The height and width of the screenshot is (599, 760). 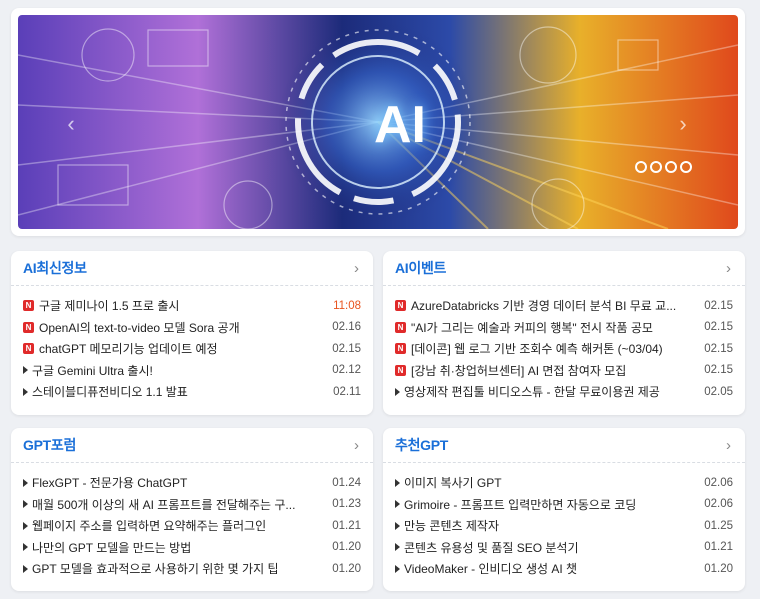 What do you see at coordinates (71, 124) in the screenshot?
I see `chevron-left-icon: ‹` at bounding box center [71, 124].